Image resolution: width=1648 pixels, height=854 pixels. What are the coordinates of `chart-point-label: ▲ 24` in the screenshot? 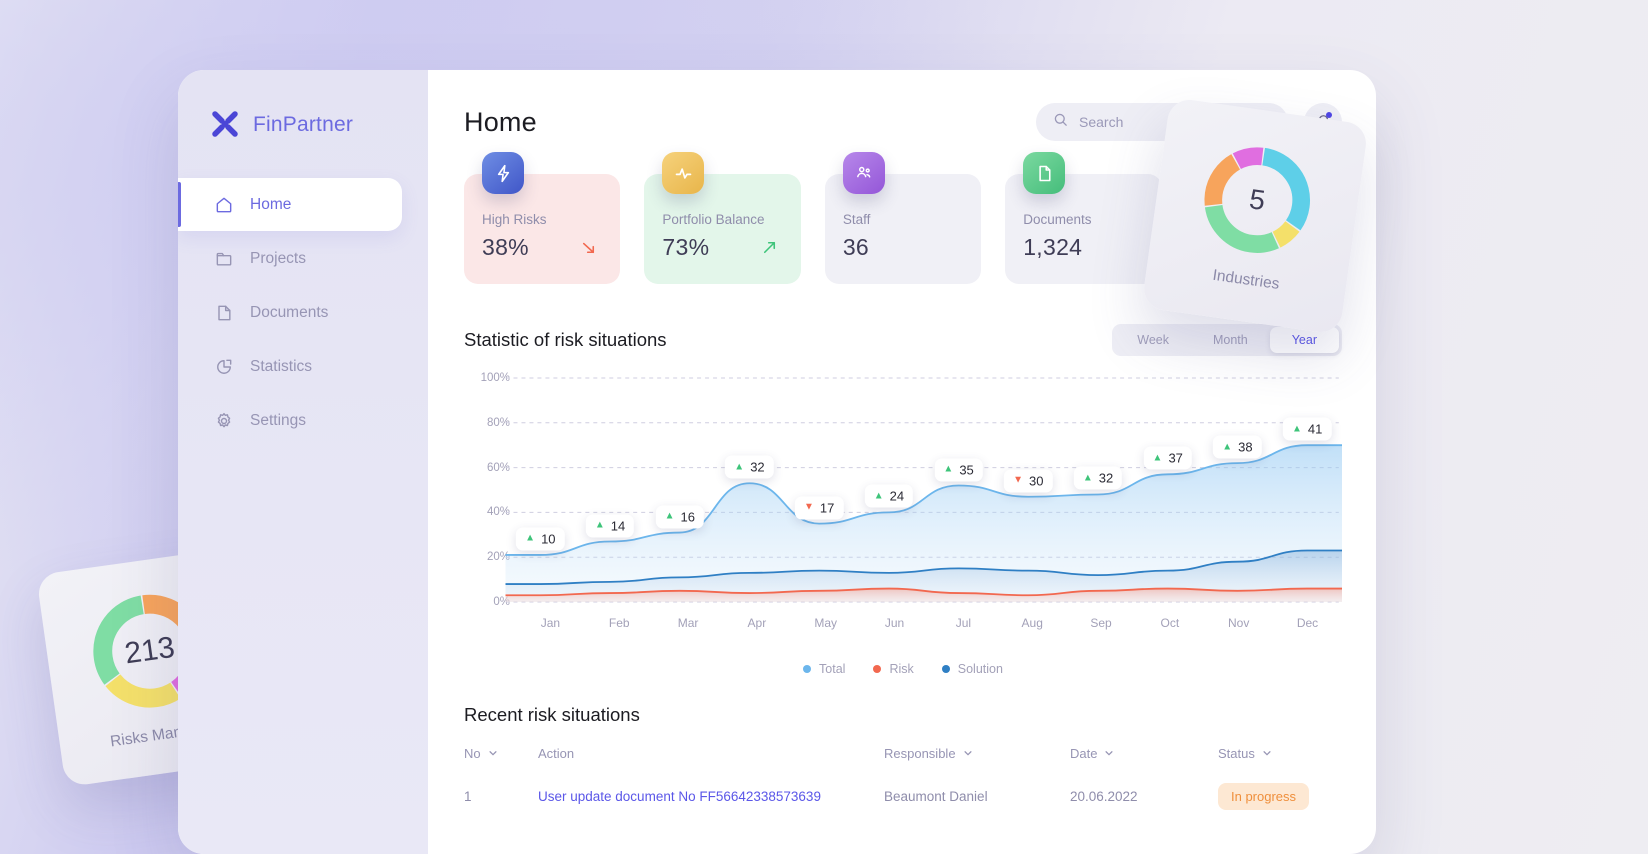 It's located at (889, 496).